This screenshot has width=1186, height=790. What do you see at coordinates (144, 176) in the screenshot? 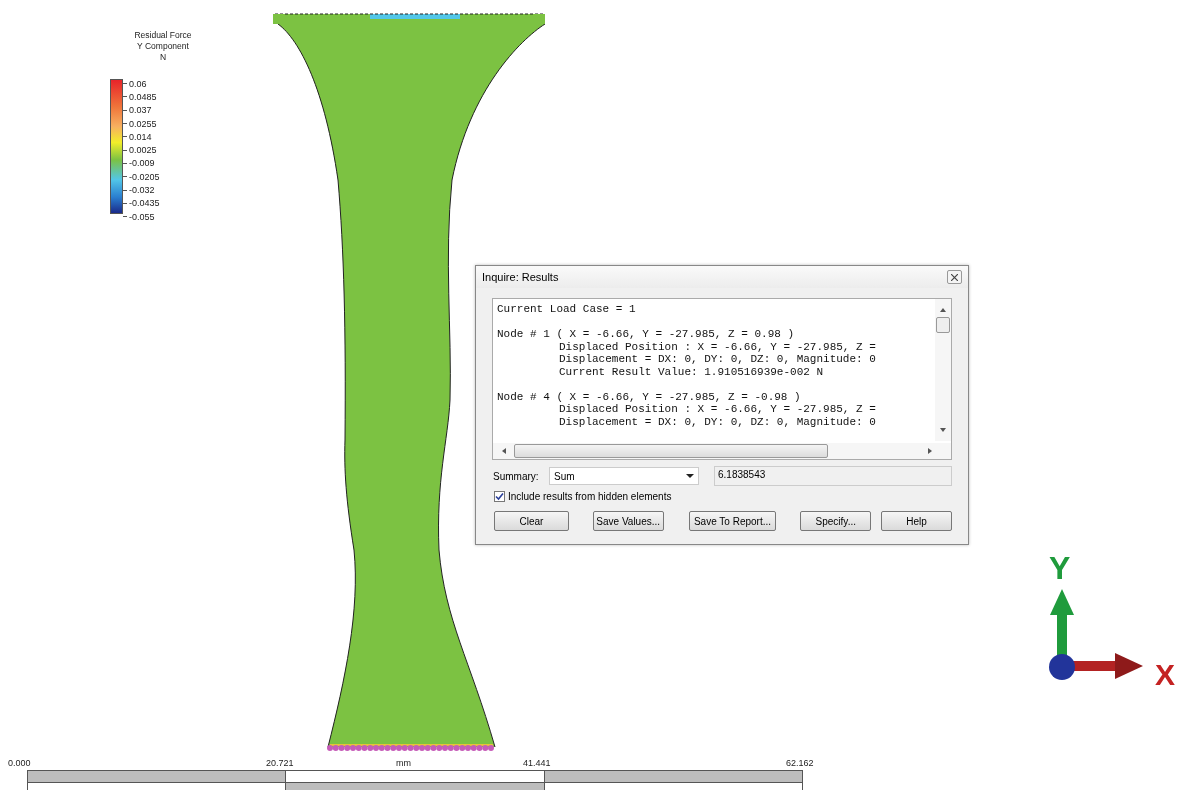
I see `legend-value: -0.0205` at bounding box center [144, 176].